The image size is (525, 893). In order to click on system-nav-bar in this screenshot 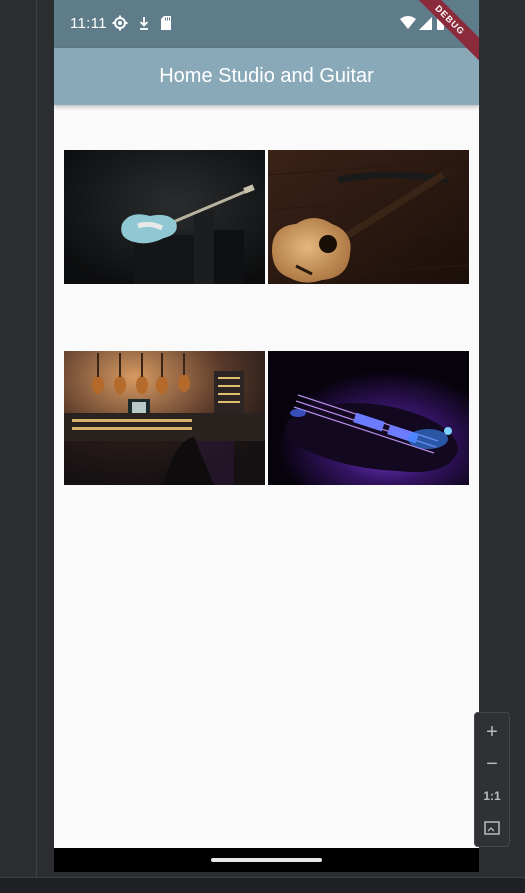, I will do `click(266, 860)`.